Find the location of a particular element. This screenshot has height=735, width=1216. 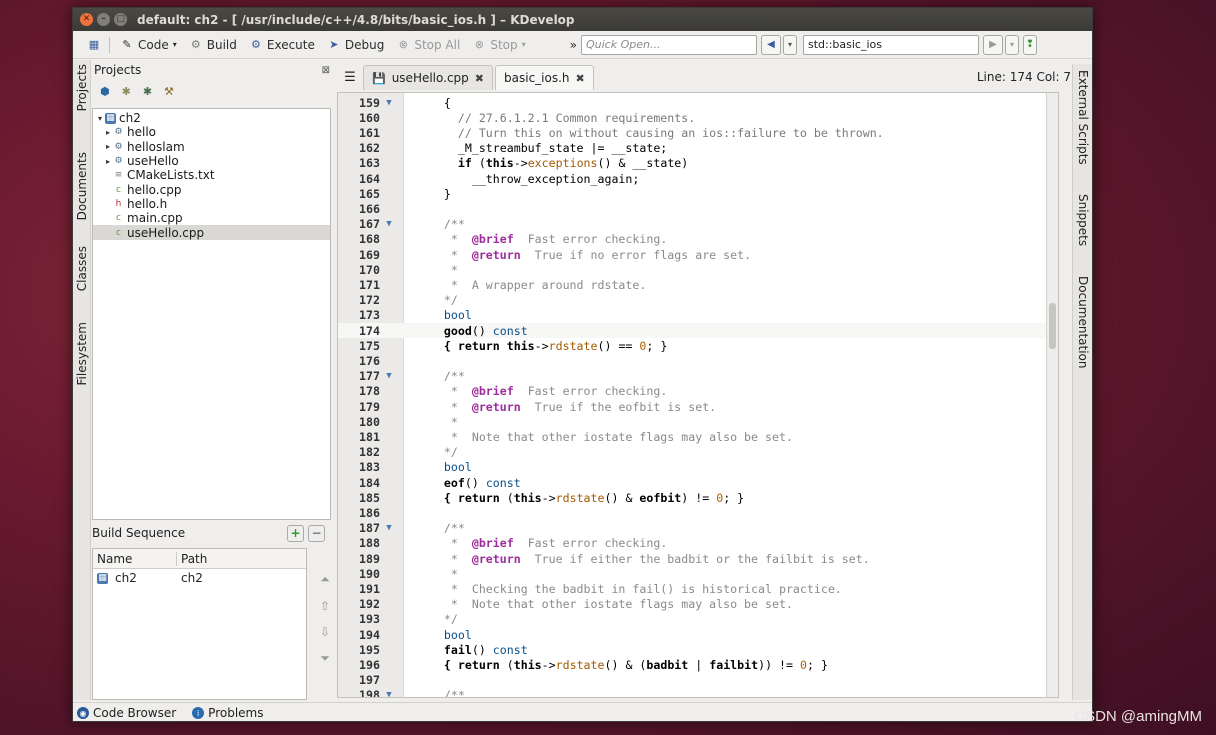

table-row: ▦ ch2 ch2 is located at coordinates (199, 578).